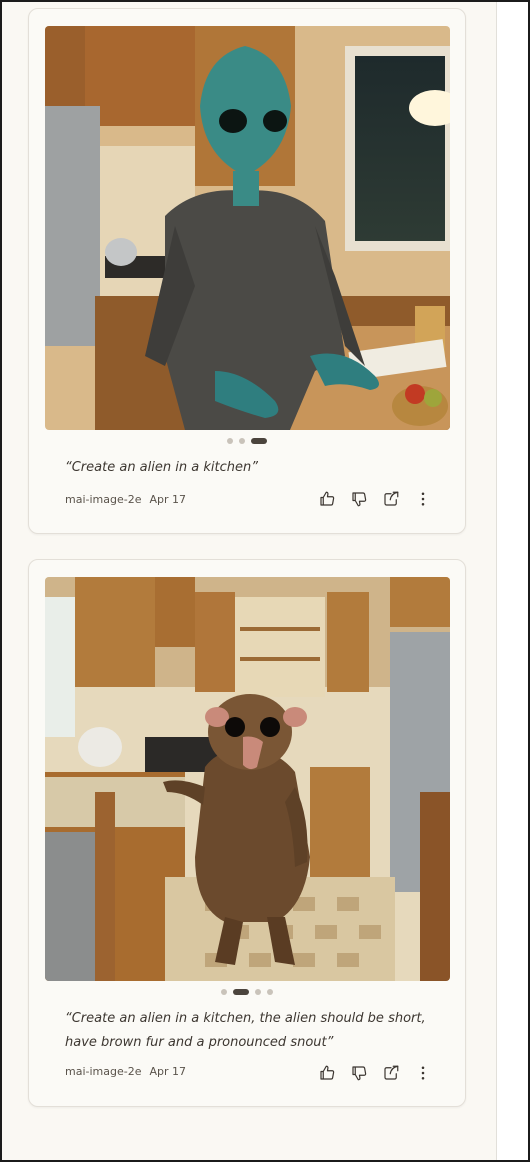 The height and width of the screenshot is (1162, 530). Describe the element at coordinates (161, 467) in the screenshot. I see `prompt-text: “Create an alien in a kitchen”` at that location.